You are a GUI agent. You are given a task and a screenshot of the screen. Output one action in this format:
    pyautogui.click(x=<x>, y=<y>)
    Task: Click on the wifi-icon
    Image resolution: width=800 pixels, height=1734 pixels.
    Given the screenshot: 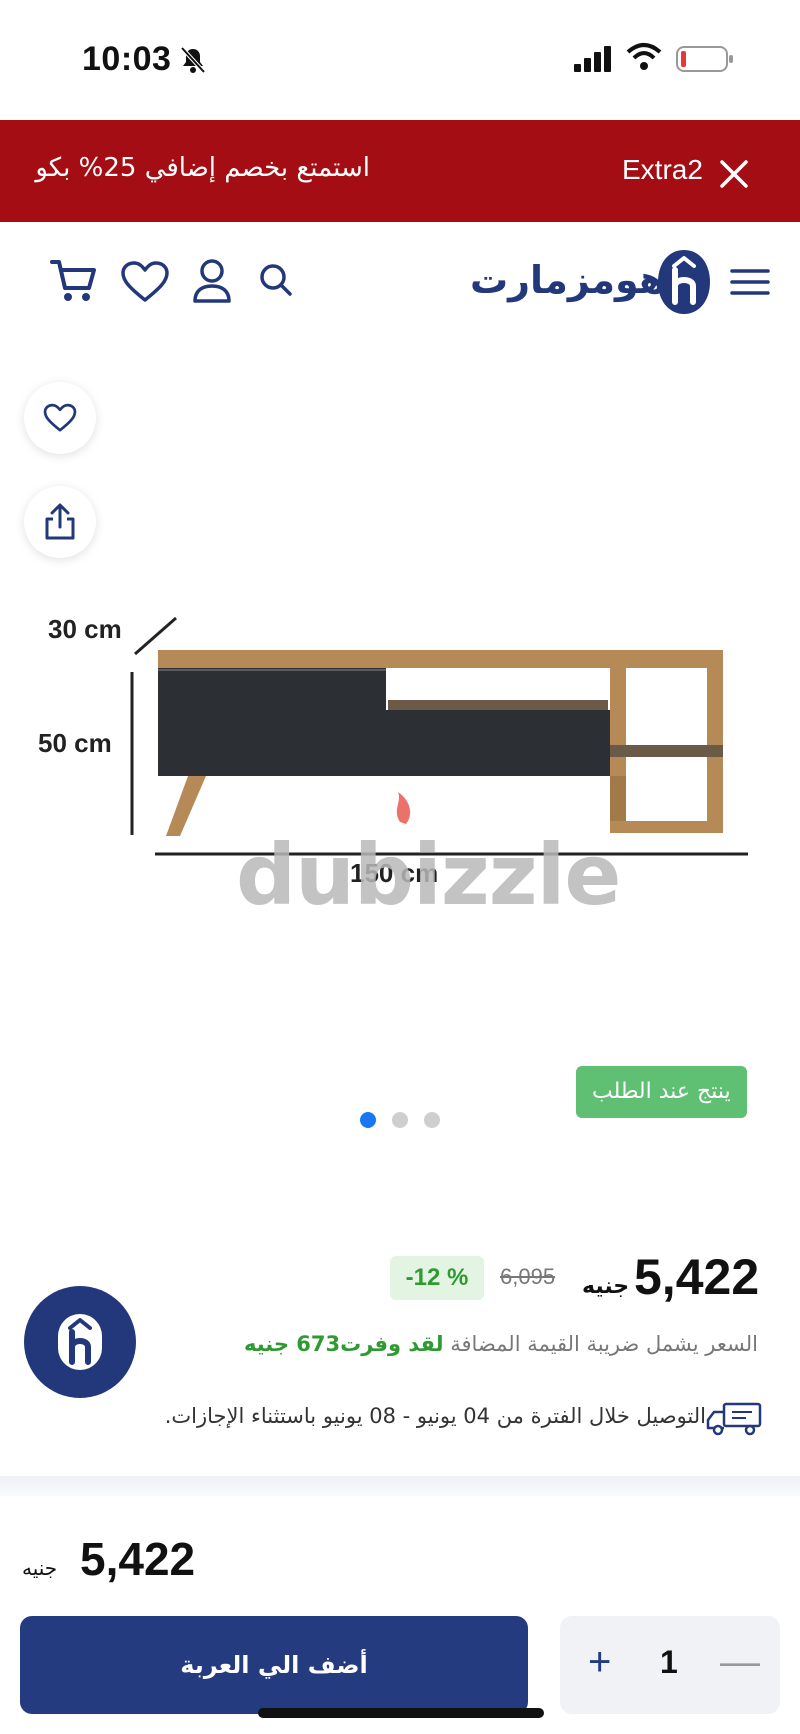 What is the action you would take?
    pyautogui.click(x=644, y=56)
    